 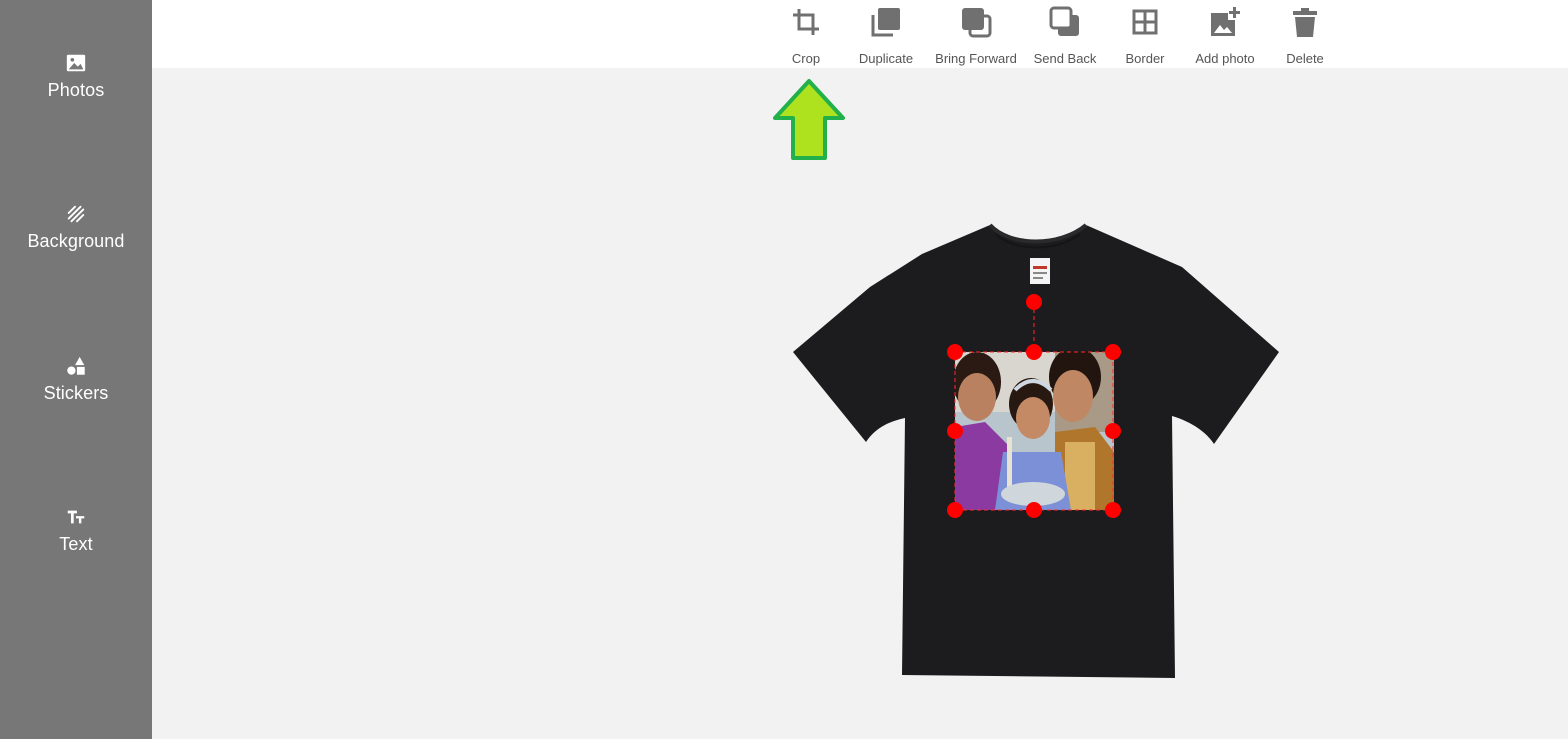 I want to click on add-photo-button: Add photo, so click(x=1225, y=34).